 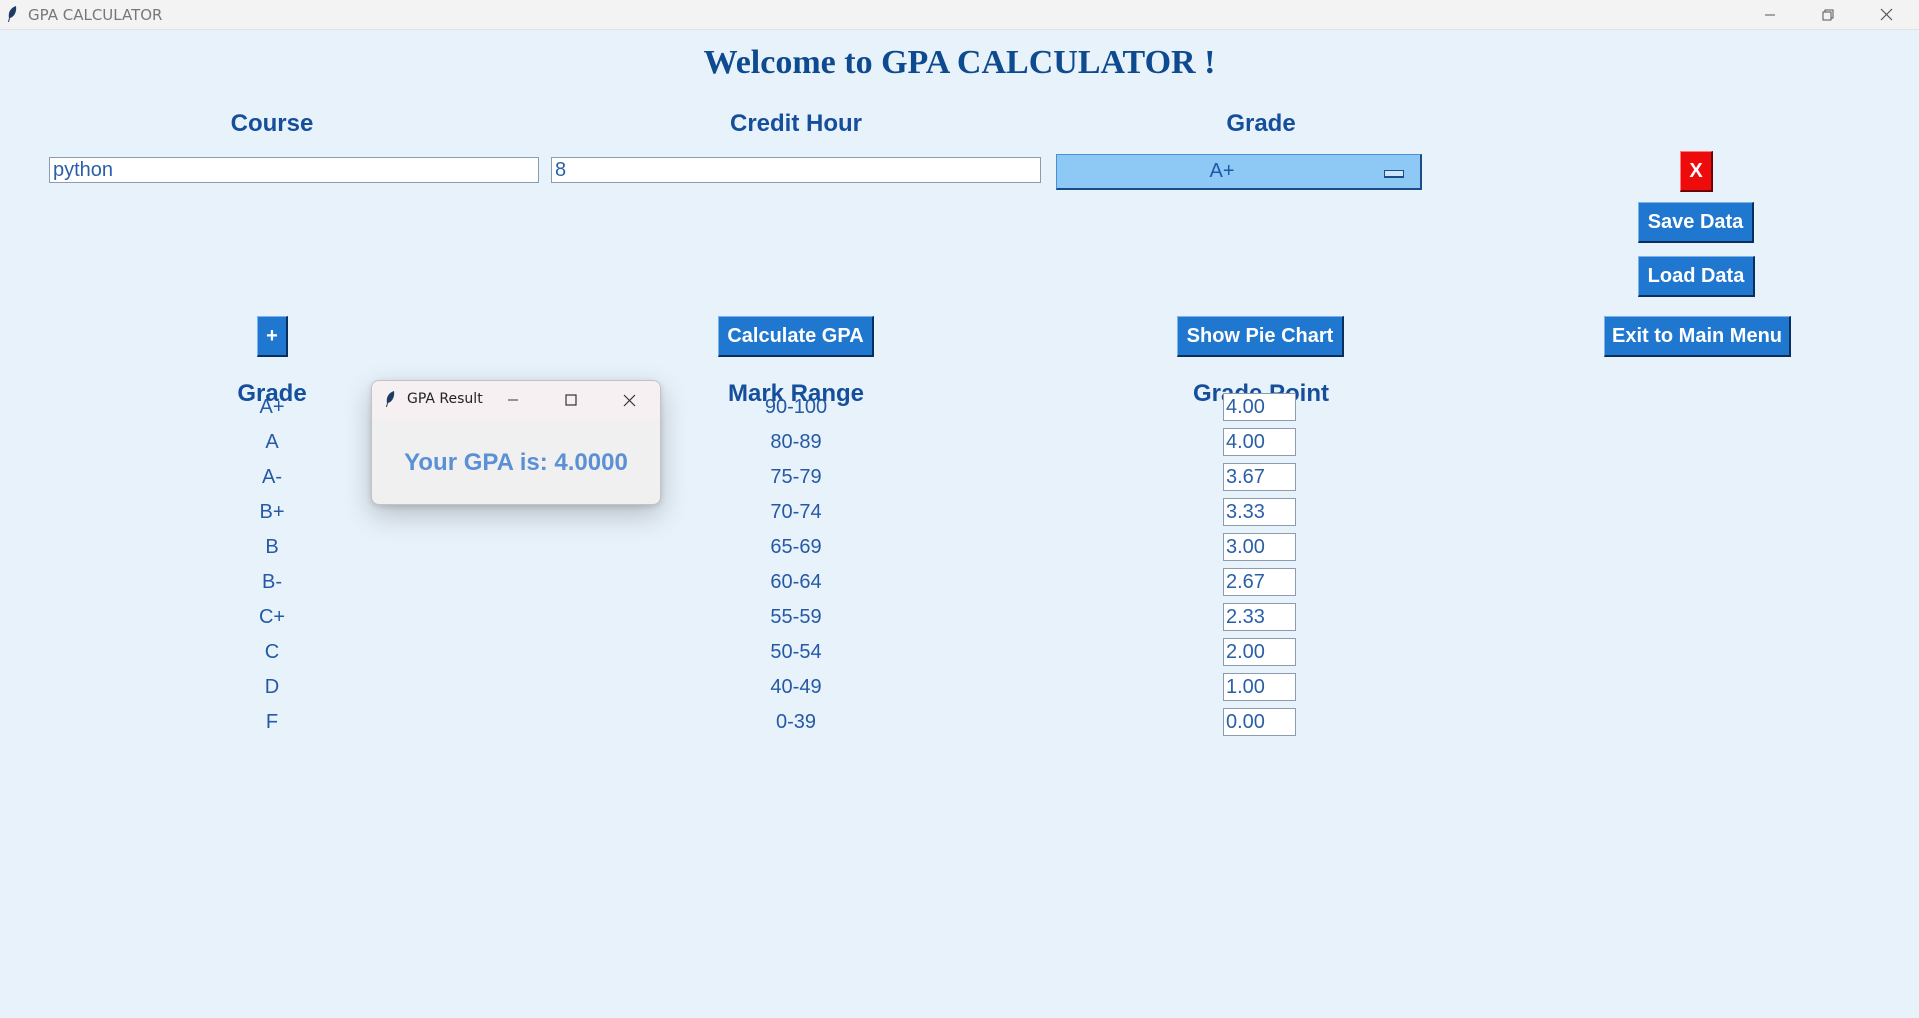 I want to click on window-title: GPA CALCULATOR, so click(x=95, y=15).